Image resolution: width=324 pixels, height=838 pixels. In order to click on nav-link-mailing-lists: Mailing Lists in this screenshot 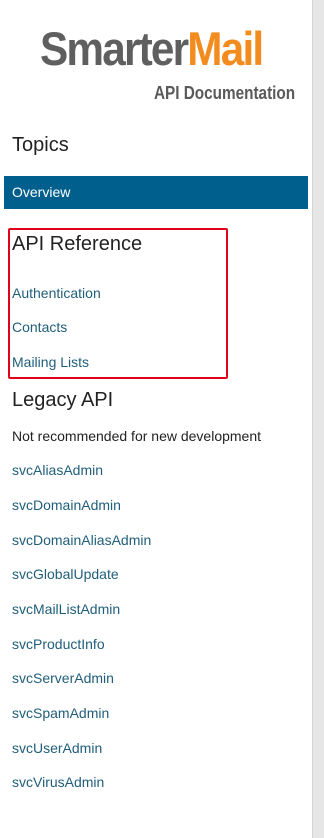, I will do `click(50, 362)`.